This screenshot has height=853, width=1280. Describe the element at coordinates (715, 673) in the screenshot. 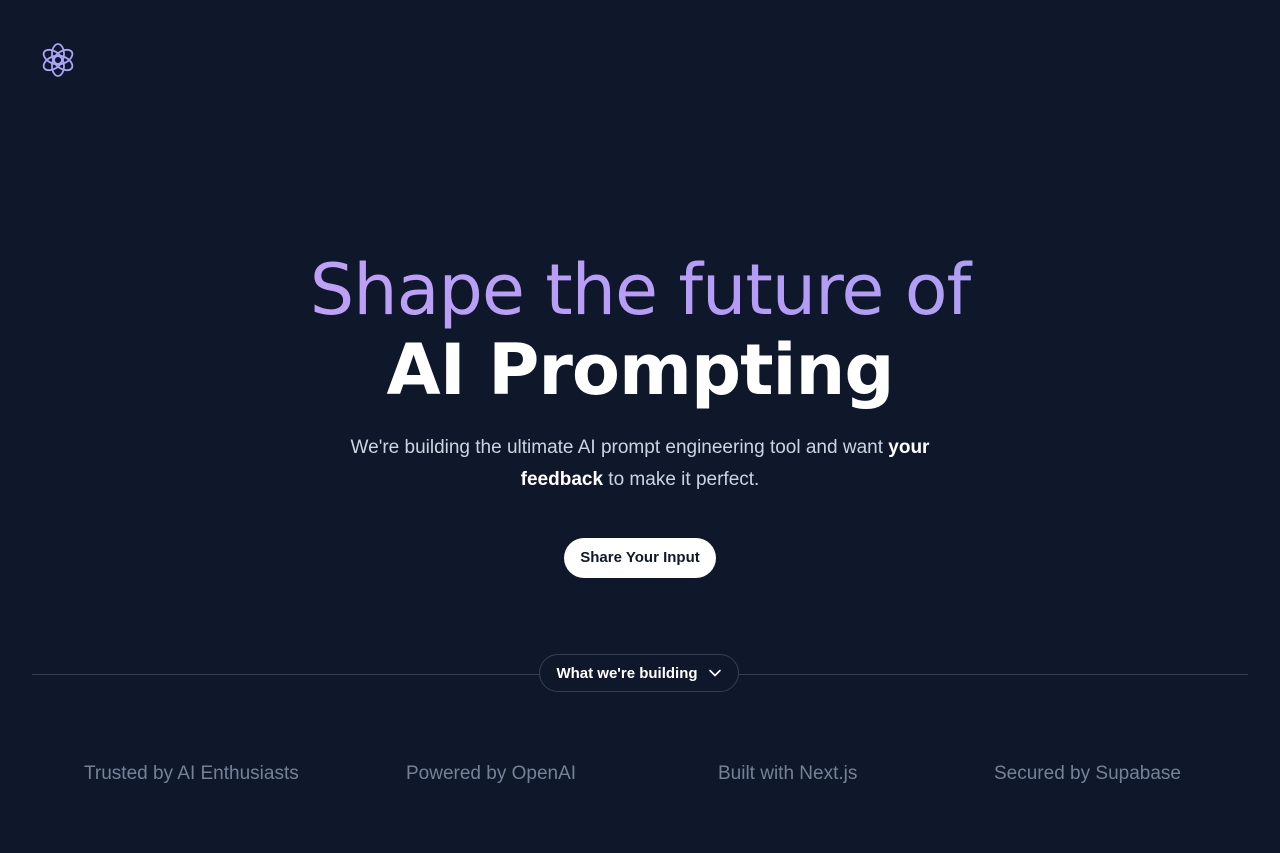

I see `chevron-down-icon` at that location.